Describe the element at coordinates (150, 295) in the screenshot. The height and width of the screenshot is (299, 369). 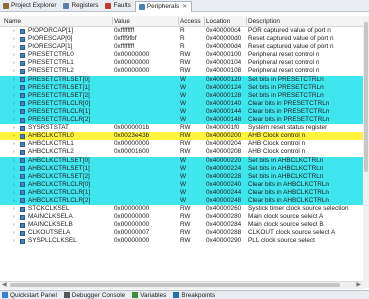
I see `tab-variables: Variables` at that location.